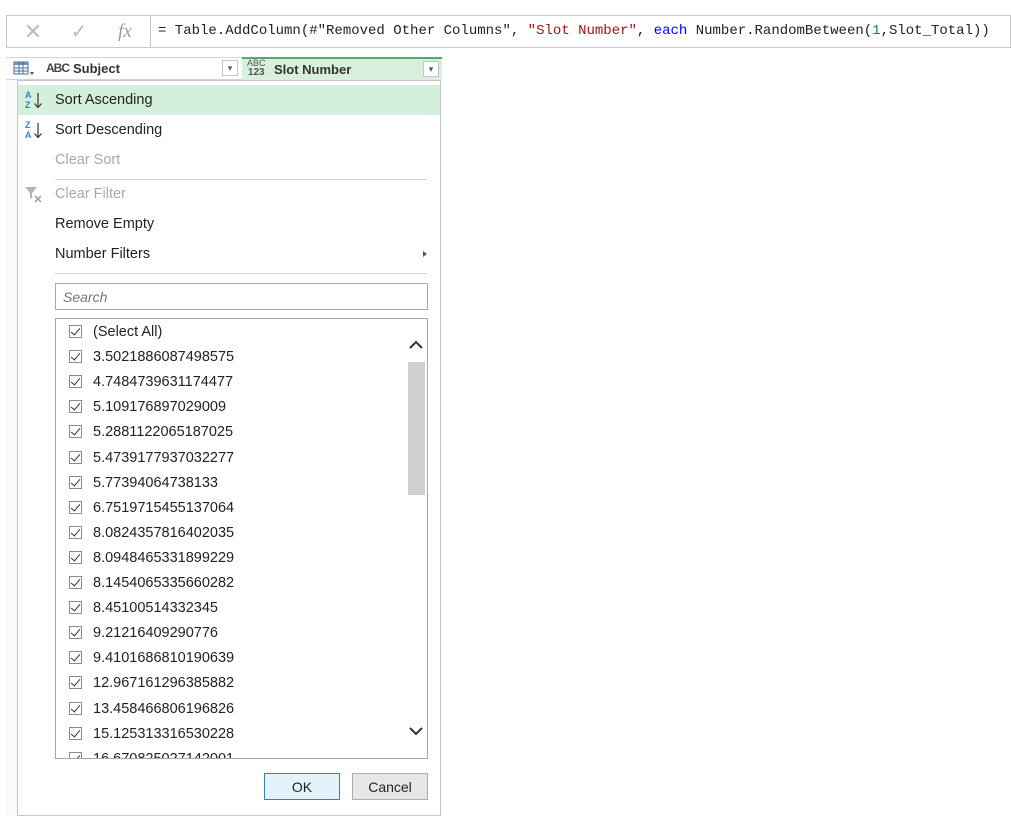 This screenshot has height=816, width=1011. What do you see at coordinates (109, 130) in the screenshot?
I see `sort-descending-label: Sort Descending` at bounding box center [109, 130].